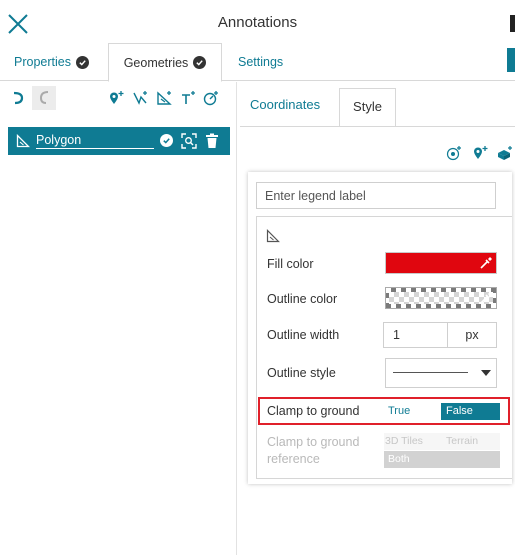 Image resolution: width=515 pixels, height=555 pixels. What do you see at coordinates (303, 335) in the screenshot?
I see `outline-width-label: Outline width` at bounding box center [303, 335].